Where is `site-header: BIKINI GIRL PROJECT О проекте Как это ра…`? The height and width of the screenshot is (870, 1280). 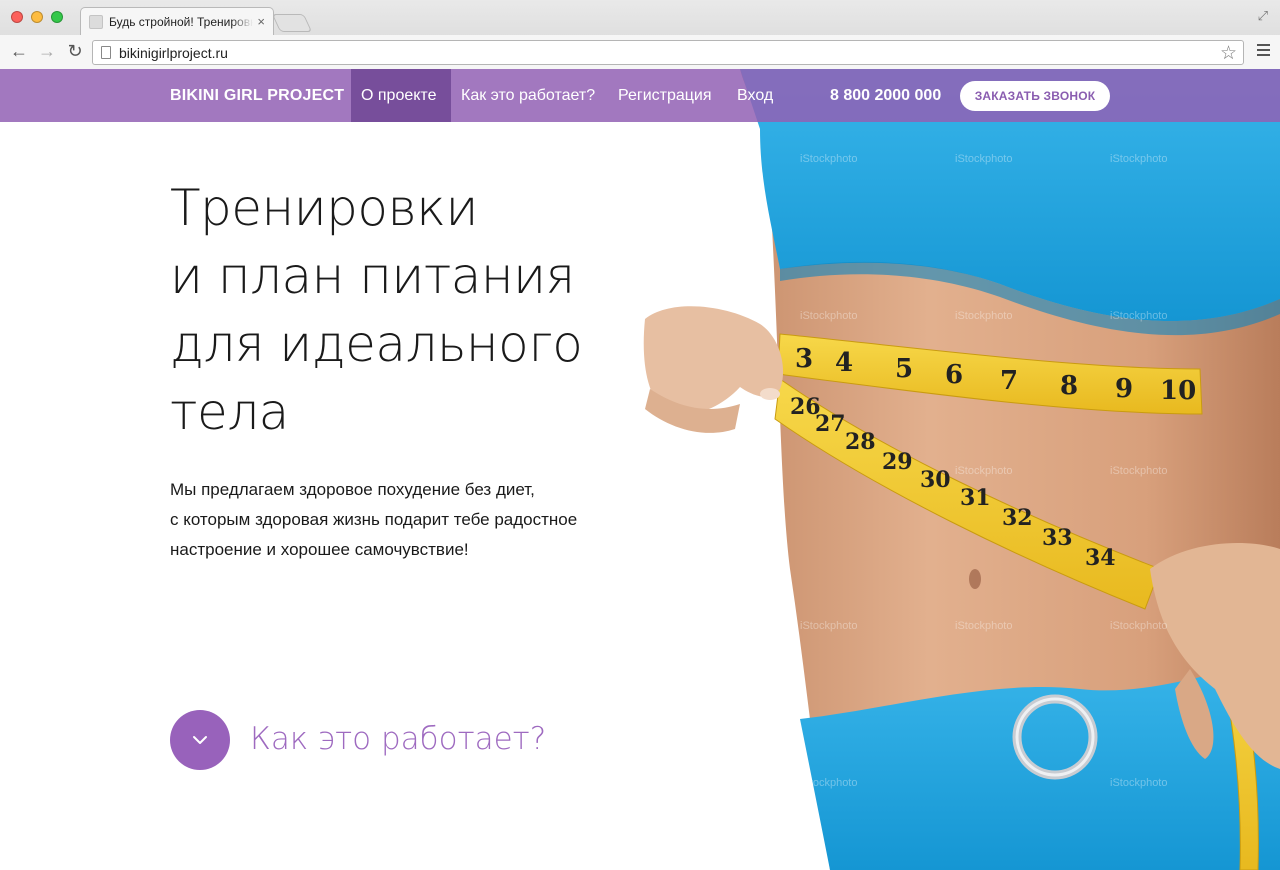 site-header: BIKINI GIRL PROJECT О проекте Как это ра… is located at coordinates (640, 95).